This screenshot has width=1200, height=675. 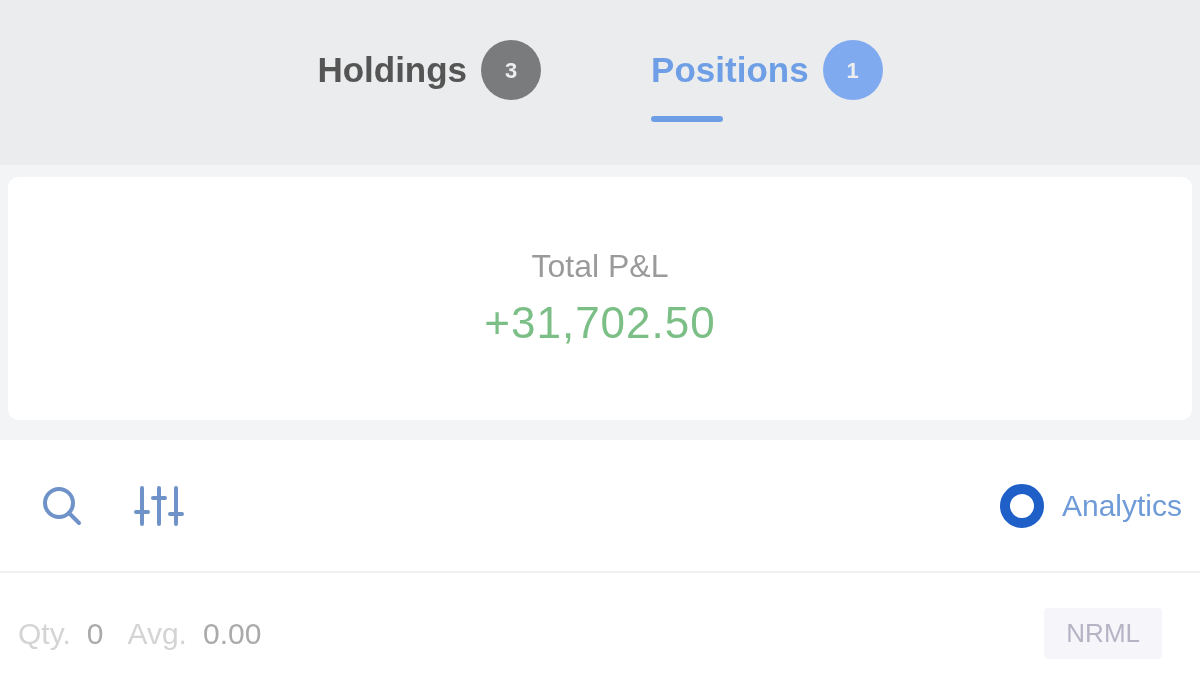 What do you see at coordinates (1021, 505) in the screenshot?
I see `ring-icon` at bounding box center [1021, 505].